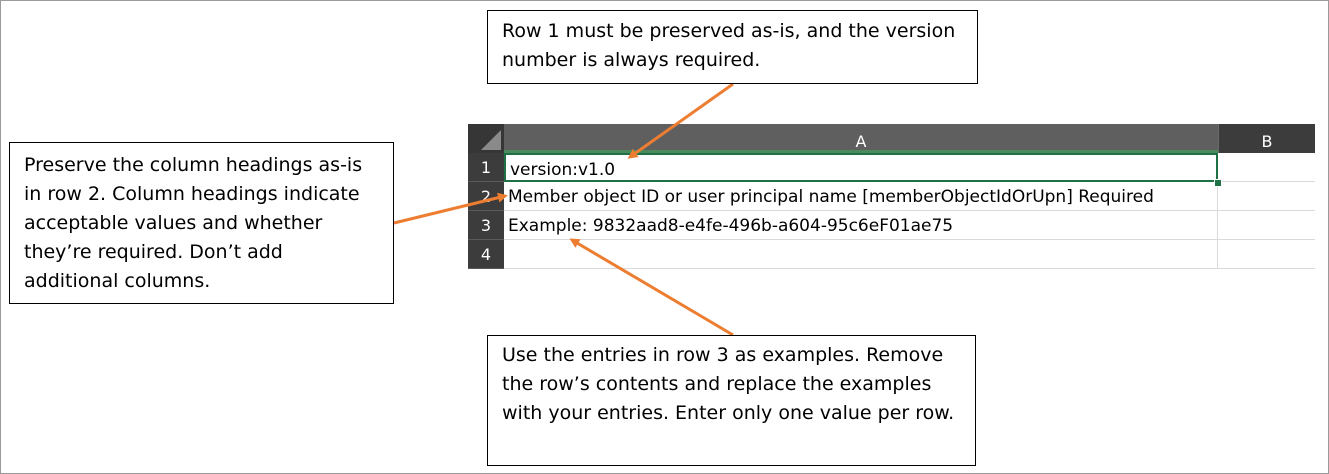  Describe the element at coordinates (680, 120) in the screenshot. I see `arrow-top` at that location.